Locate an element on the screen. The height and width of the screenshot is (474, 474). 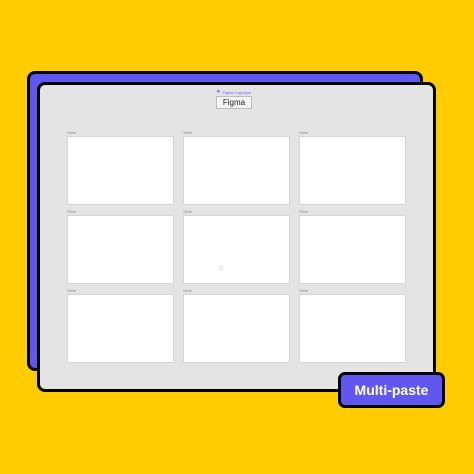
component-icon: ❖ is located at coordinates (218, 91).